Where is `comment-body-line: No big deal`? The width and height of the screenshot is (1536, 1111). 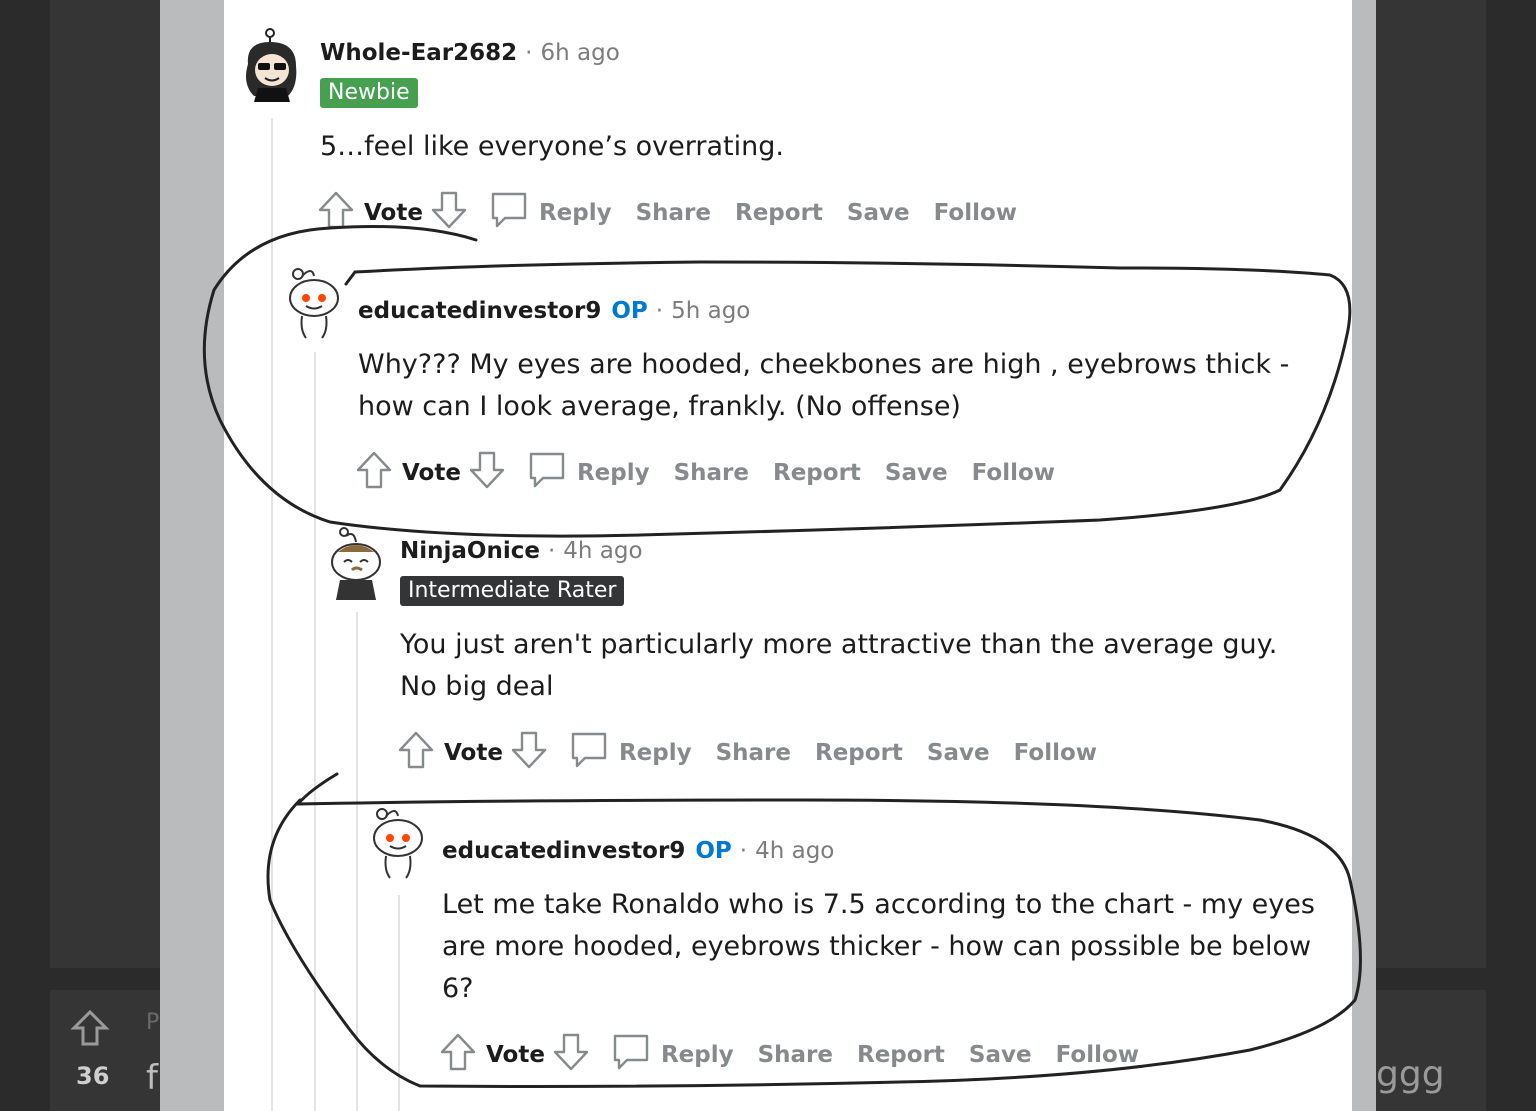
comment-body-line: No big deal is located at coordinates (477, 686).